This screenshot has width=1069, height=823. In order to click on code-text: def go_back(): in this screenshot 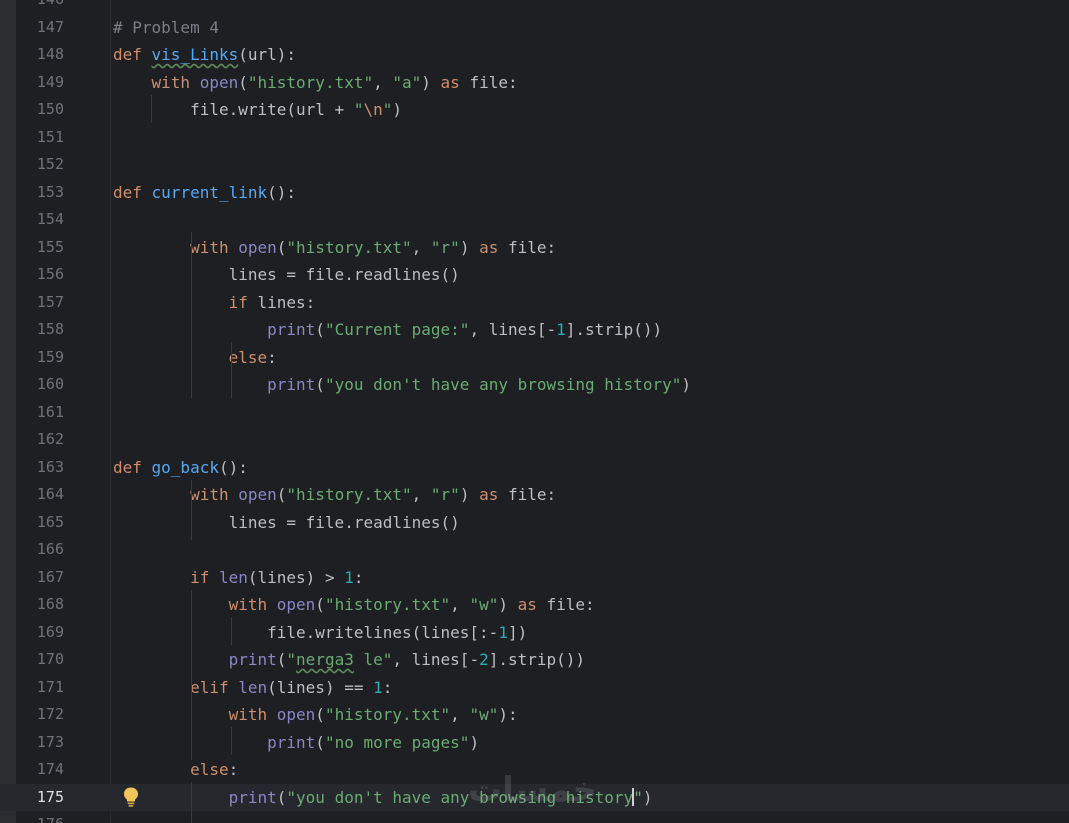, I will do `click(180, 468)`.